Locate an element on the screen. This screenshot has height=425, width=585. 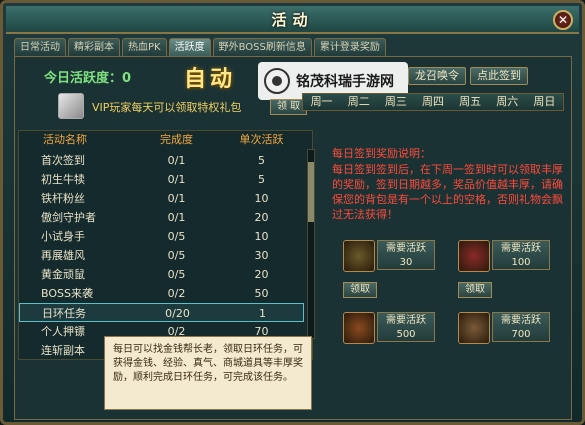
cell-name: 日环任务 is located at coordinates (64, 313).